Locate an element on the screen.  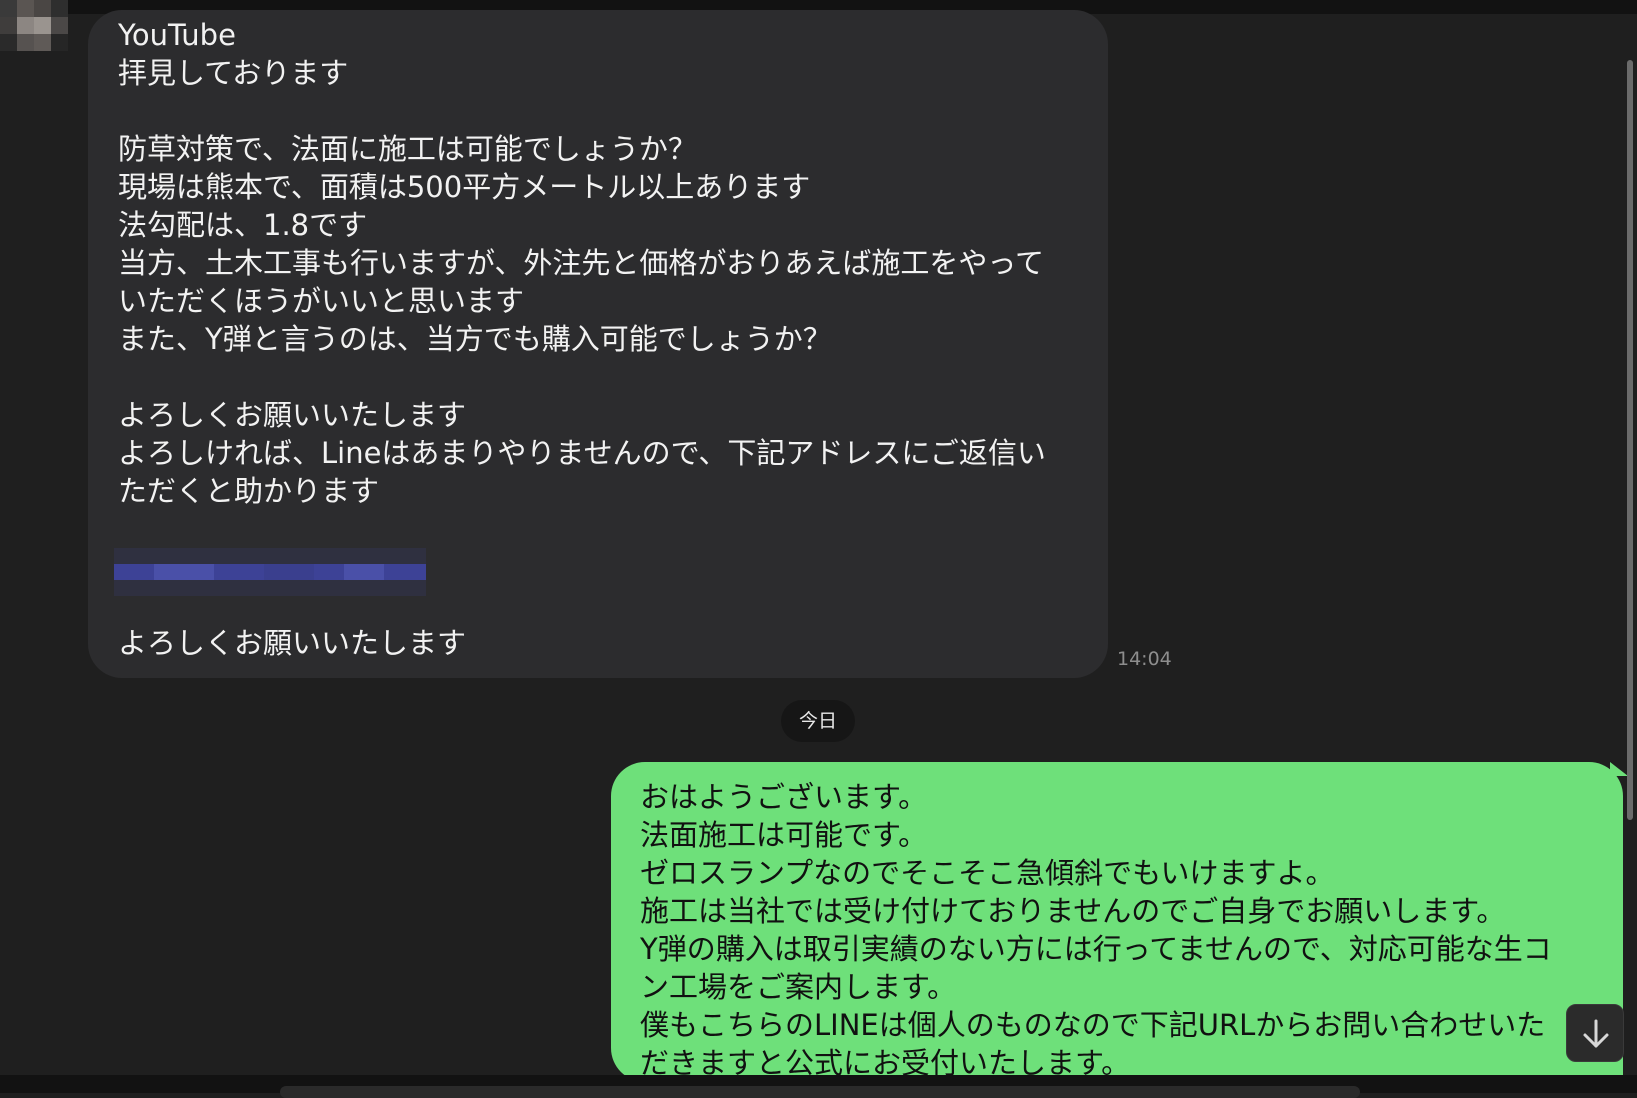
message-line: 現場は熊本で、面積は500平方メートル以上あります is located at coordinates (464, 187).